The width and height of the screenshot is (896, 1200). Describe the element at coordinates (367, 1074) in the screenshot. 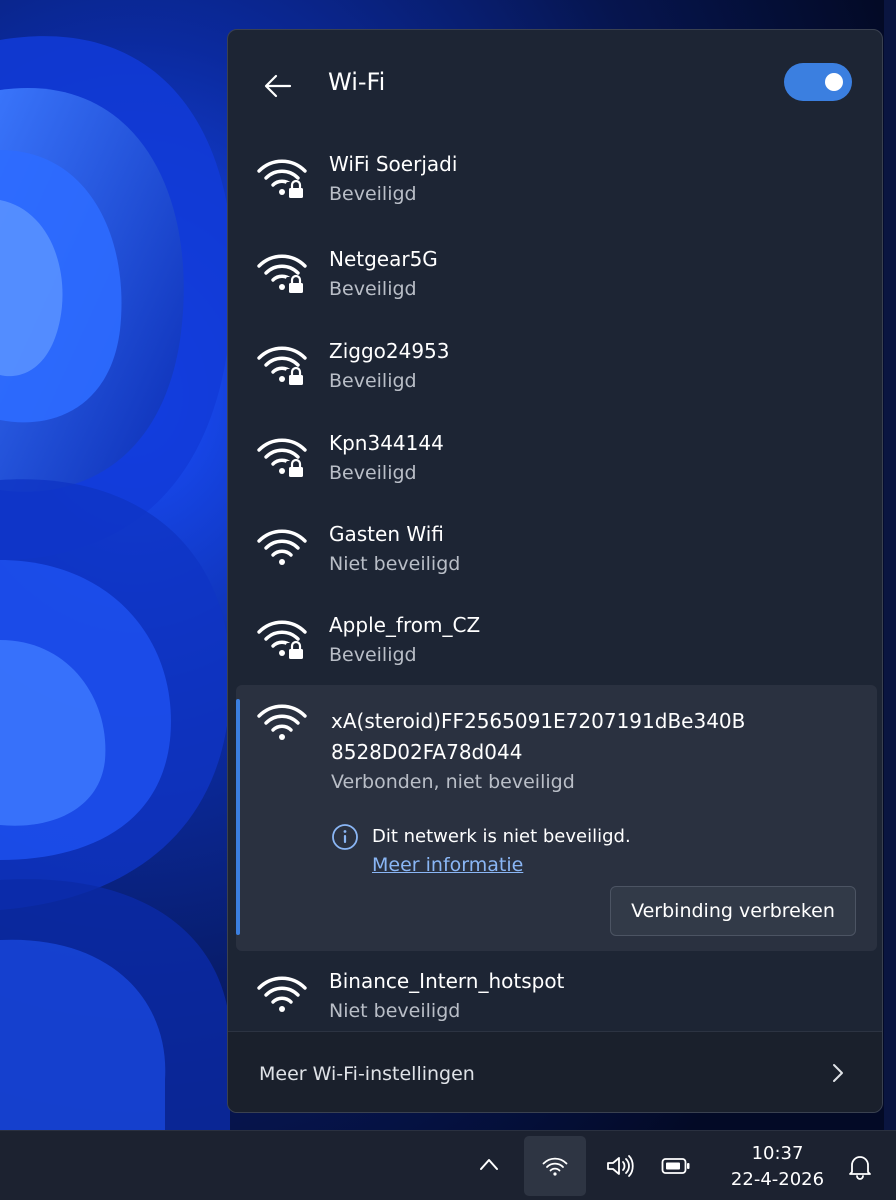

I see `more-wifi-settings-label: Meer Wi-Fi-instellingen` at that location.